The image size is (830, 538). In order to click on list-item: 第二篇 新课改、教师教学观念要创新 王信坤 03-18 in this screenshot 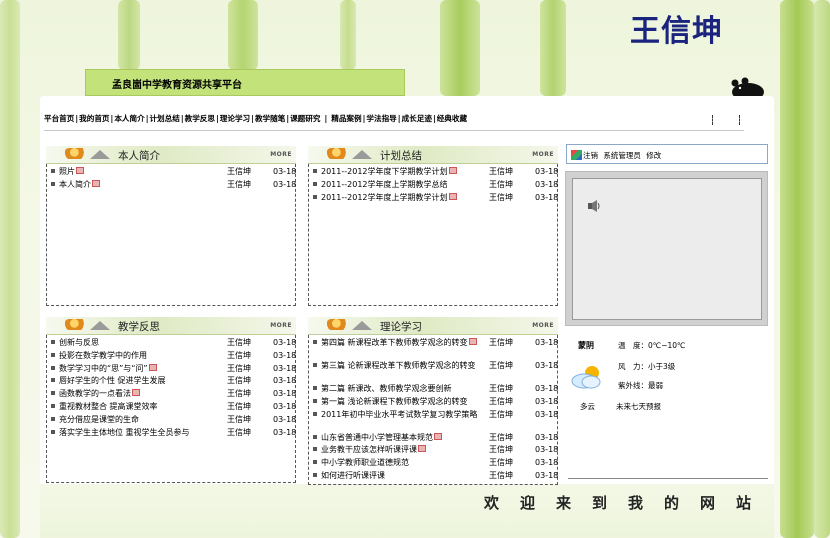, I will do `click(435, 389)`.